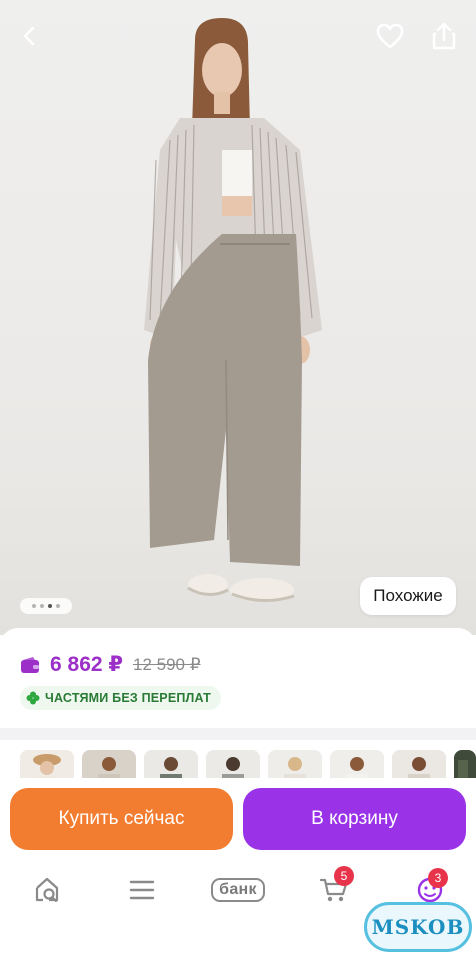  What do you see at coordinates (121, 819) in the screenshot?
I see `buy-now-button: Купить сейчас` at bounding box center [121, 819].